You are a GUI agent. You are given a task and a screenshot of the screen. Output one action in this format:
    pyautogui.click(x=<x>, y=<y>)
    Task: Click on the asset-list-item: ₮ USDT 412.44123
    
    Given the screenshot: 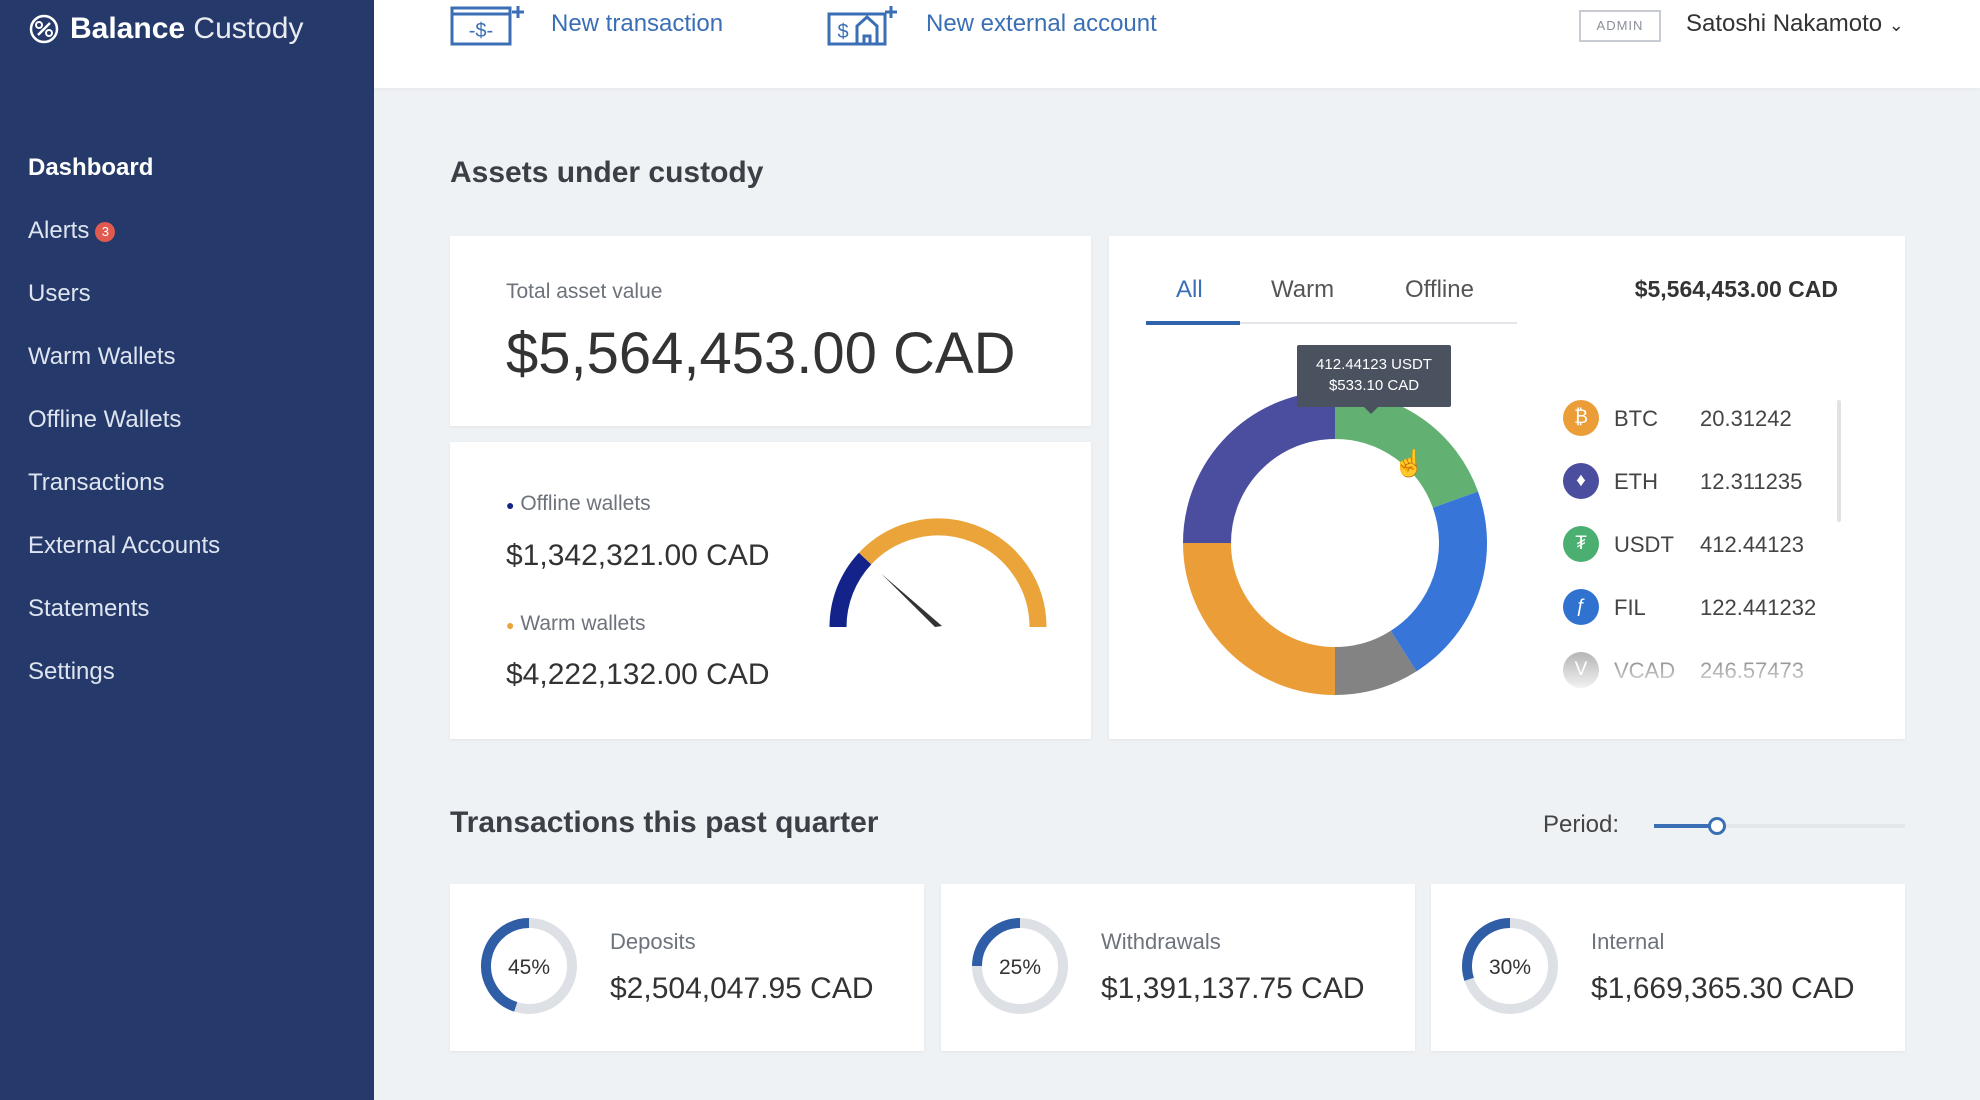 What is the action you would take?
    pyautogui.click(x=1697, y=544)
    